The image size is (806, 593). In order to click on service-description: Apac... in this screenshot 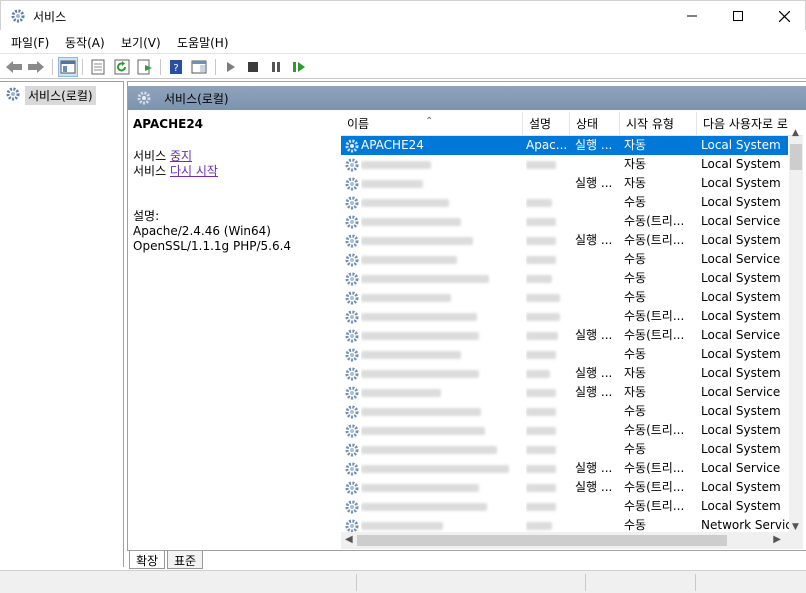, I will do `click(546, 145)`.